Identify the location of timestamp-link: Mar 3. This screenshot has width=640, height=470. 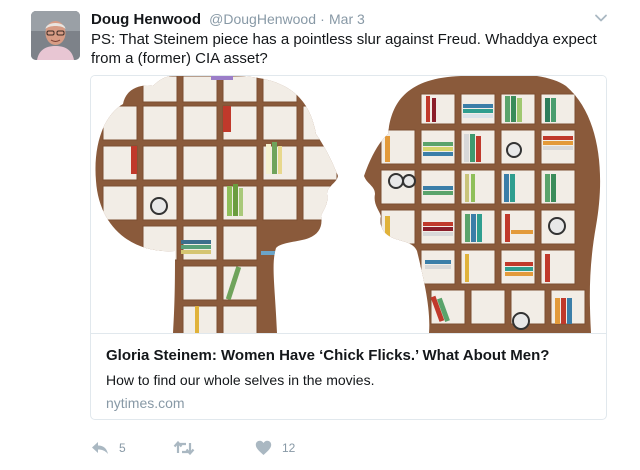
(347, 19).